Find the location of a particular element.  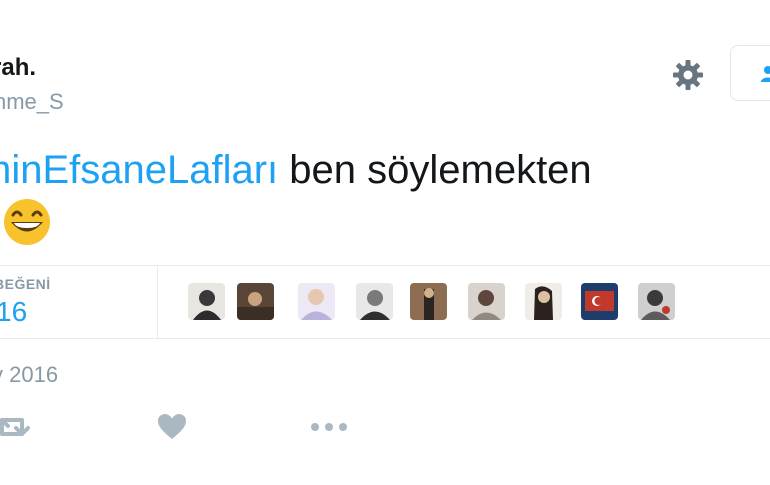

stats-separator is located at coordinates (157, 302).